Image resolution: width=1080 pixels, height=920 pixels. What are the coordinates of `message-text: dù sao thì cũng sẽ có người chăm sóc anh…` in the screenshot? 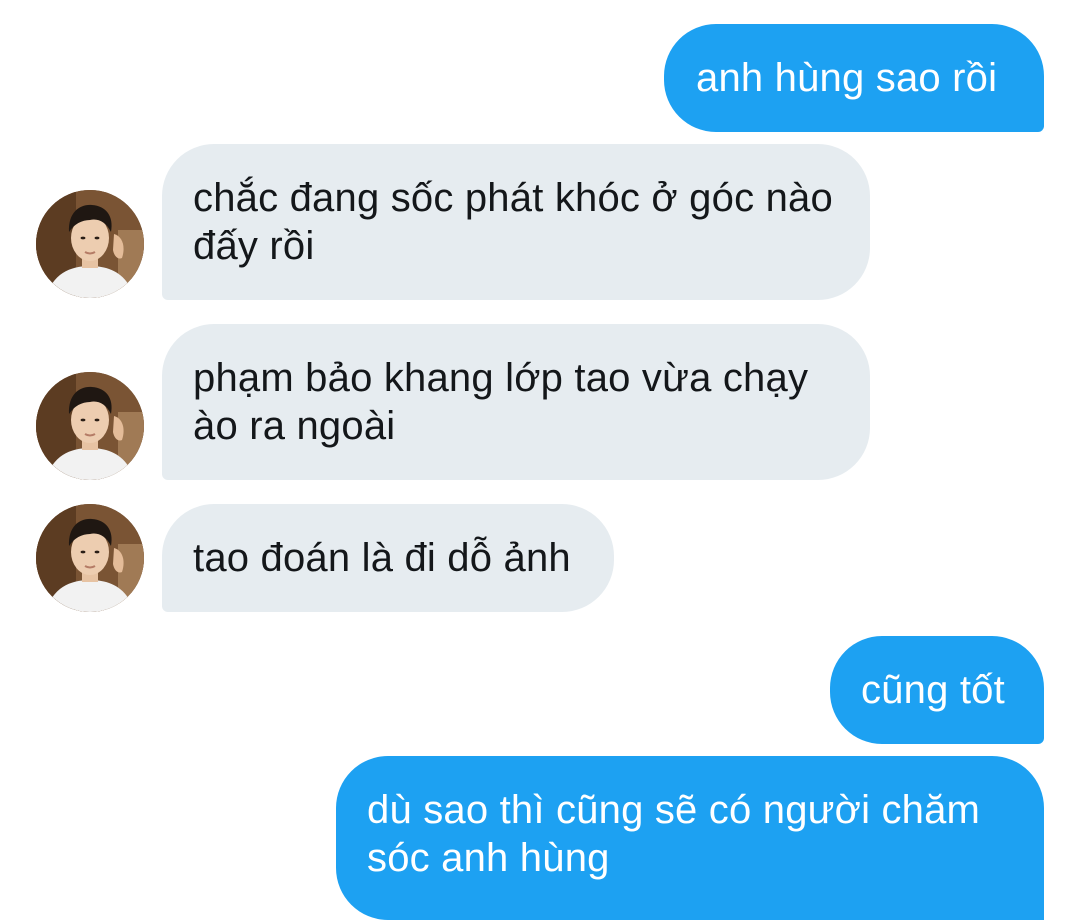 It's located at (674, 834).